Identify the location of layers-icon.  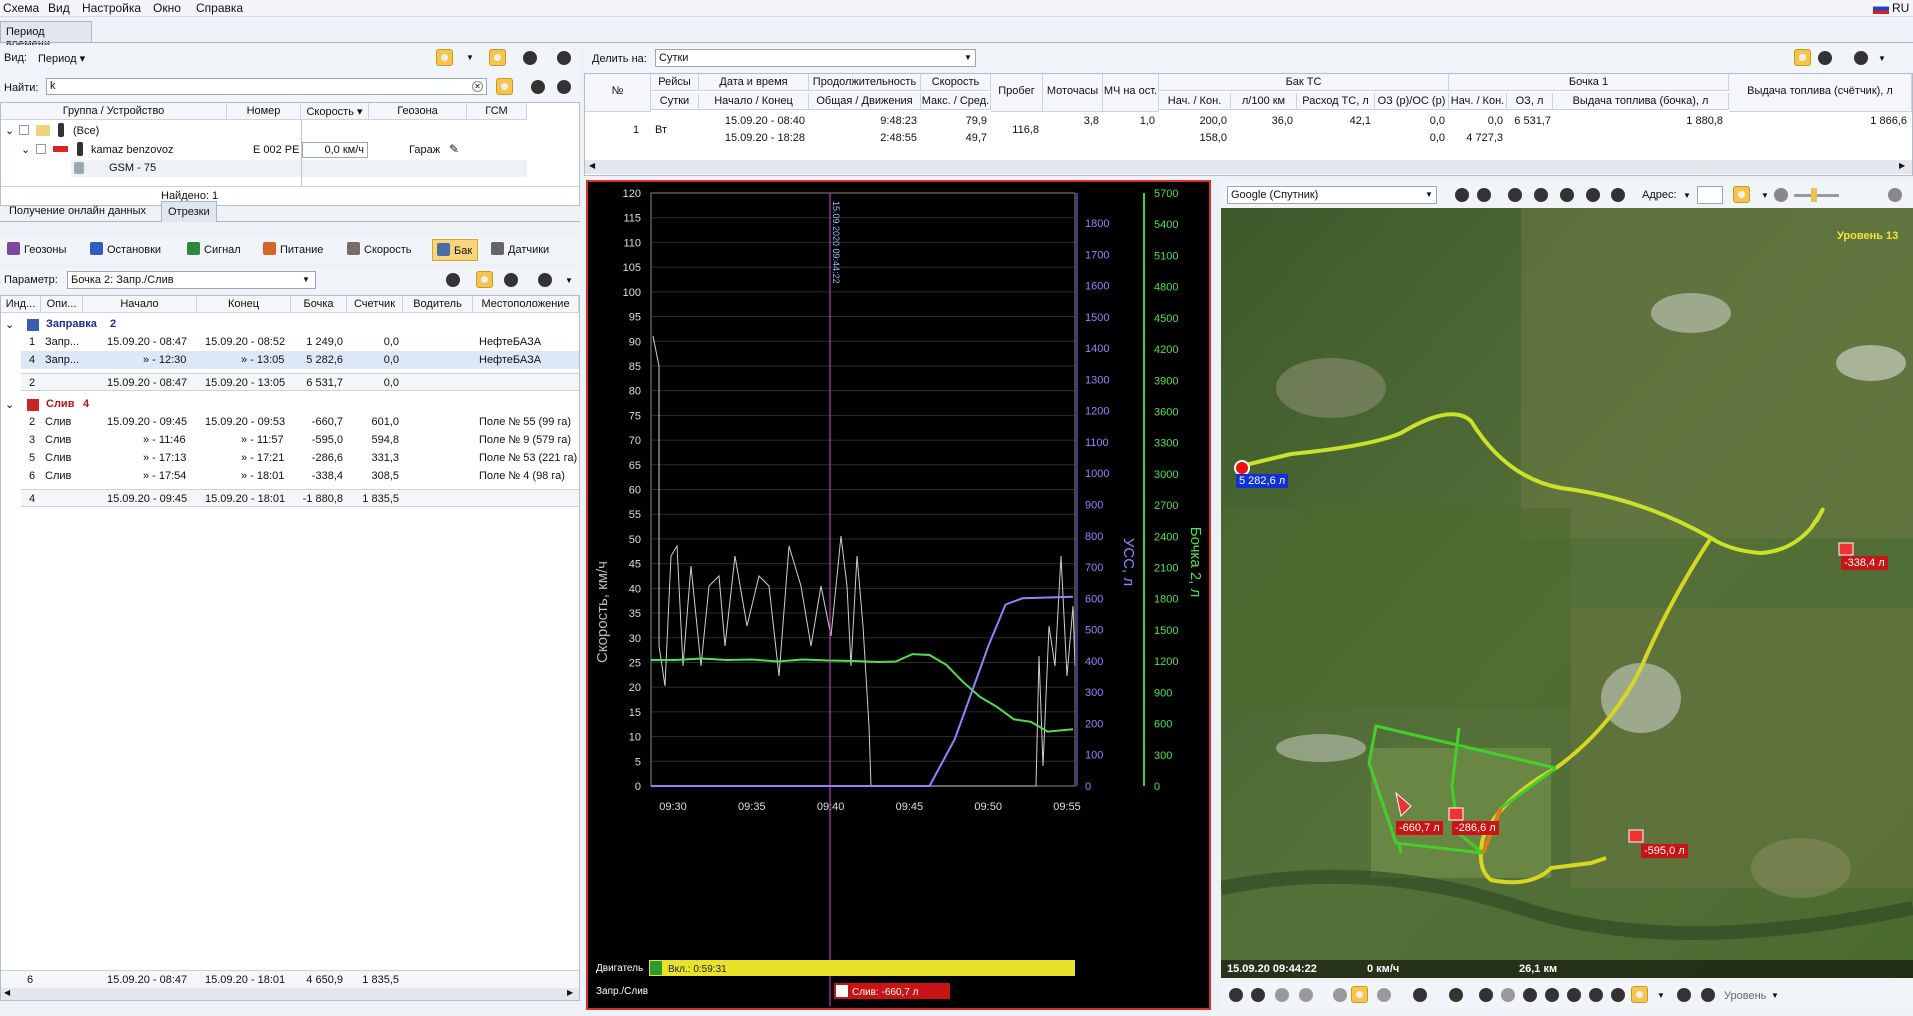
(1515, 195).